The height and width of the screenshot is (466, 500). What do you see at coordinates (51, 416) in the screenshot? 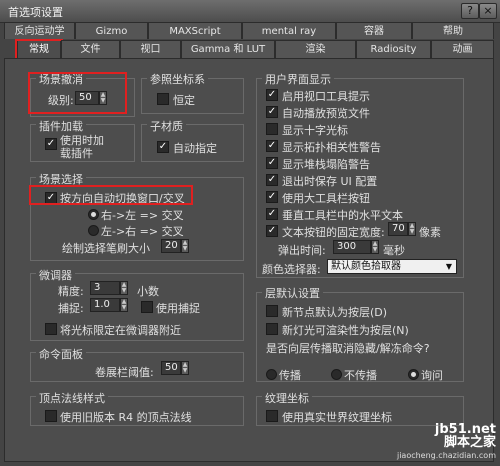
I see `r4-vertex-normal-checkbox` at bounding box center [51, 416].